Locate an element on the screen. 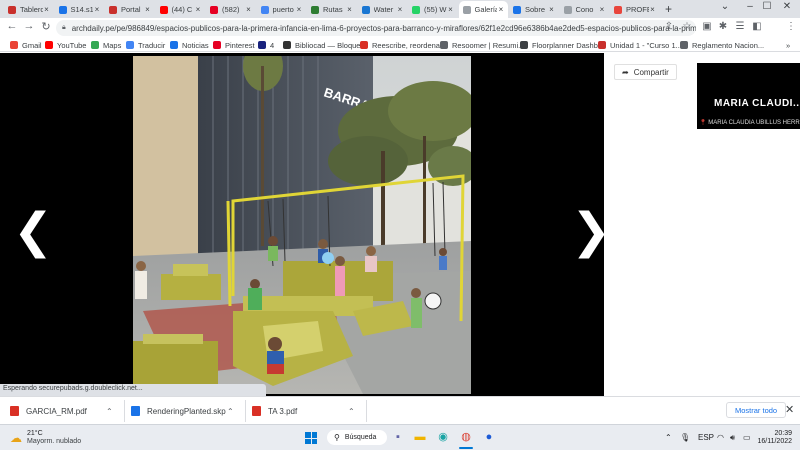  language-indicator: ESP is located at coordinates (706, 437).